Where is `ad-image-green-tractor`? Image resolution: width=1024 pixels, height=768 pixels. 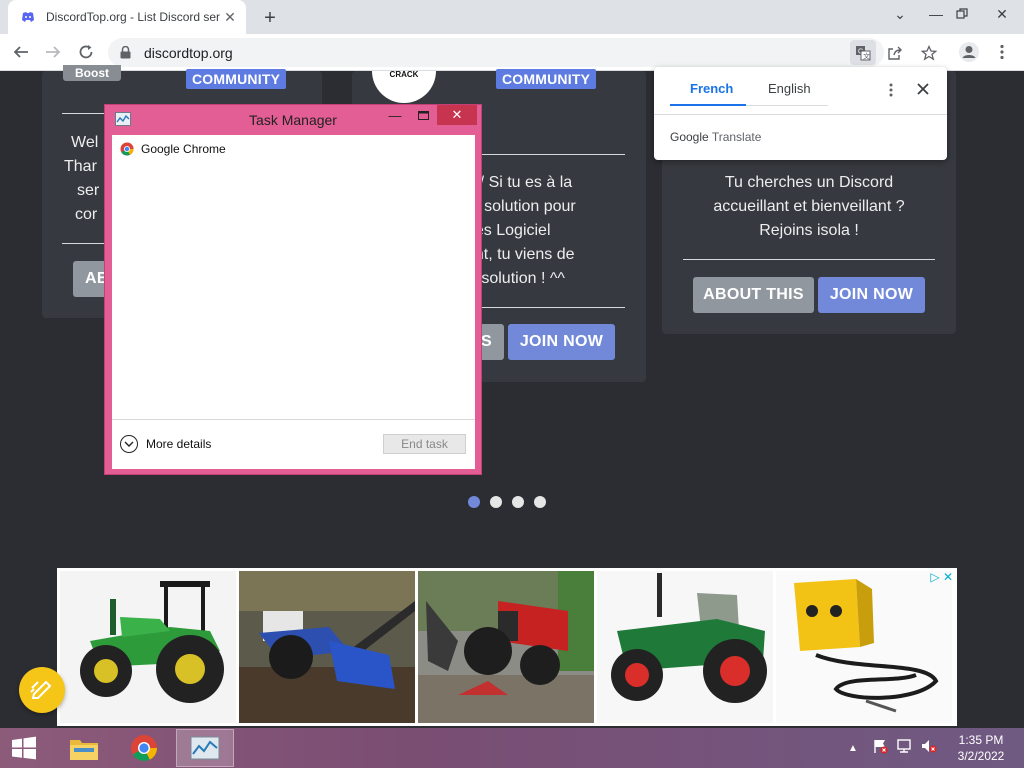 ad-image-green-tractor is located at coordinates (148, 647).